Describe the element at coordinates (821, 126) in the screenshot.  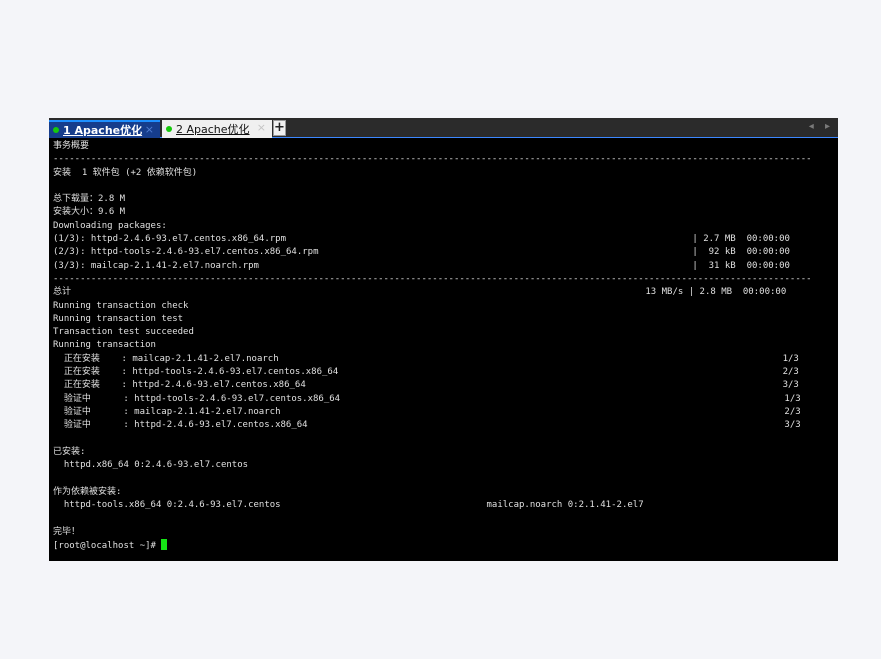
I see `tab-scroll-arrows-icon: ◂ ▸` at that location.